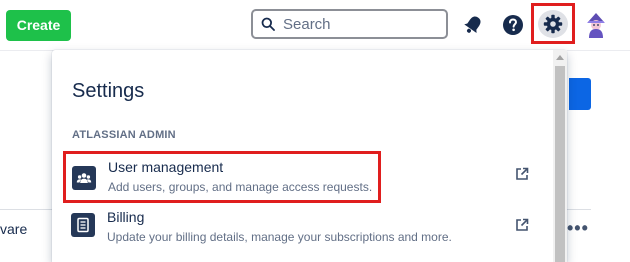 This screenshot has width=630, height=262. I want to click on search-box, so click(349, 24).